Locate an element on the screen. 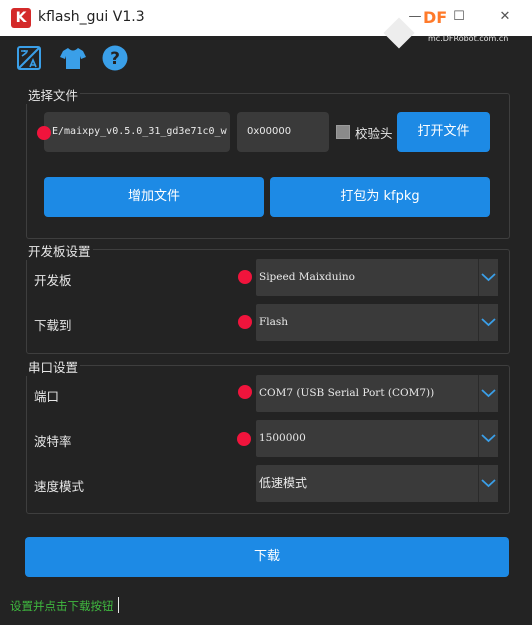 Image resolution: width=532 pixels, height=625 pixels. file-group-title: 选择文件 is located at coordinates (53, 94).